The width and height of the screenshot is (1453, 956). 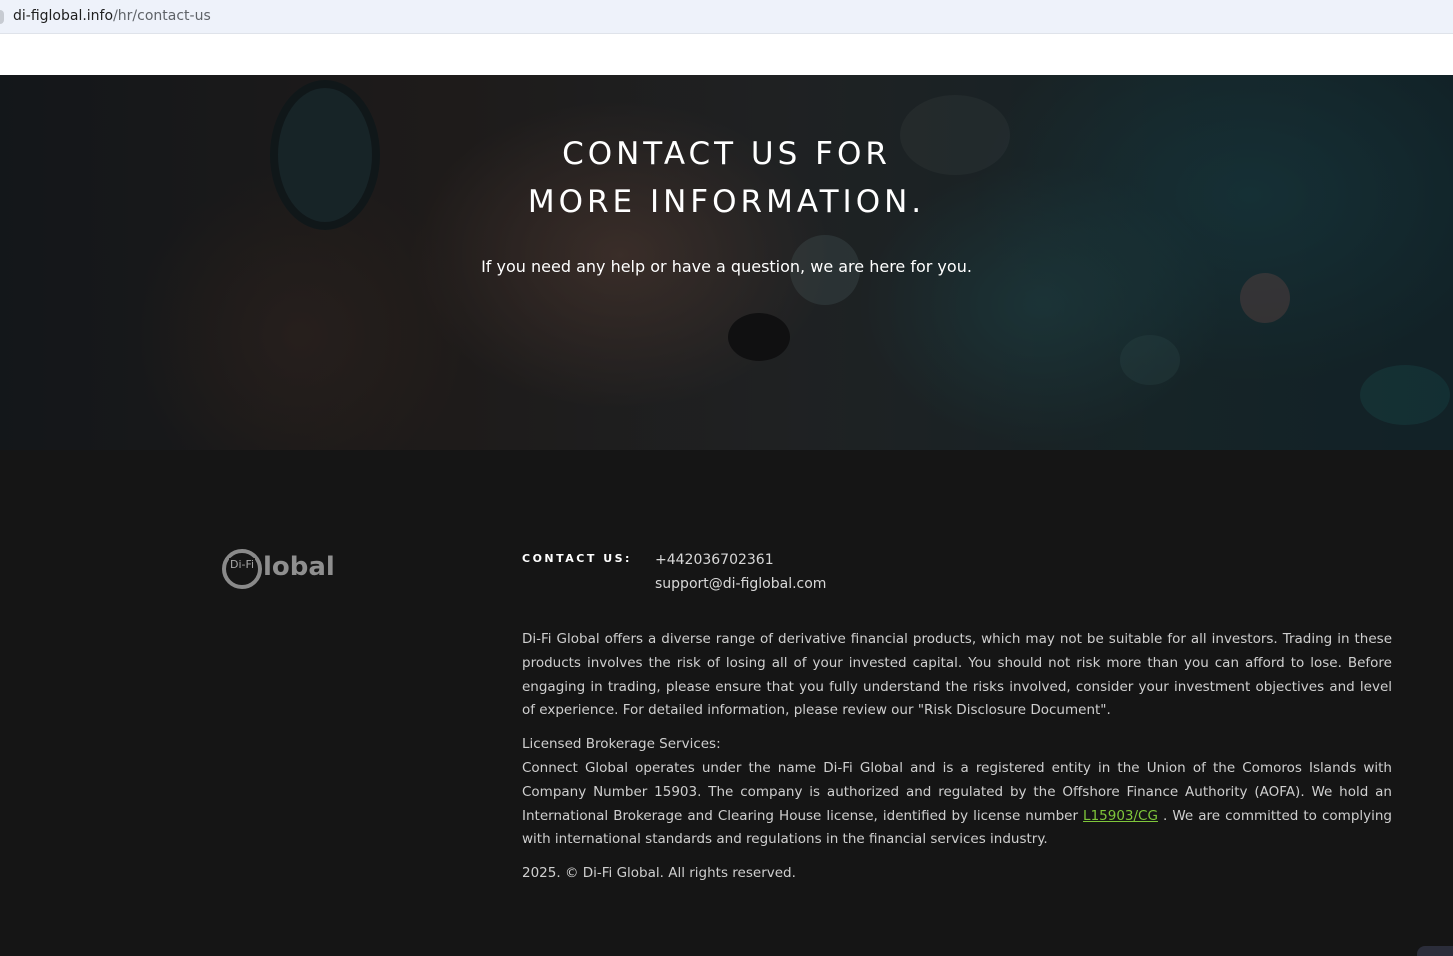 I want to click on contact-phone-link: +442036702361, so click(x=714, y=560).